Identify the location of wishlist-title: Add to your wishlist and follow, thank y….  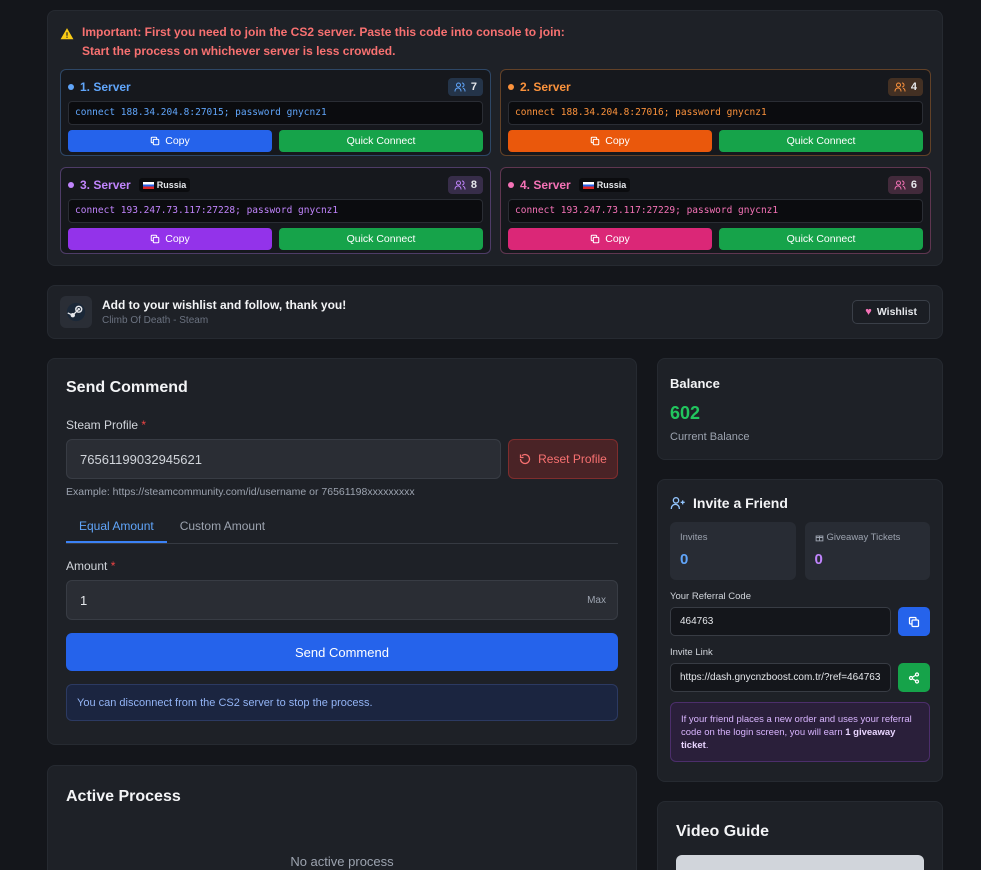
(224, 305).